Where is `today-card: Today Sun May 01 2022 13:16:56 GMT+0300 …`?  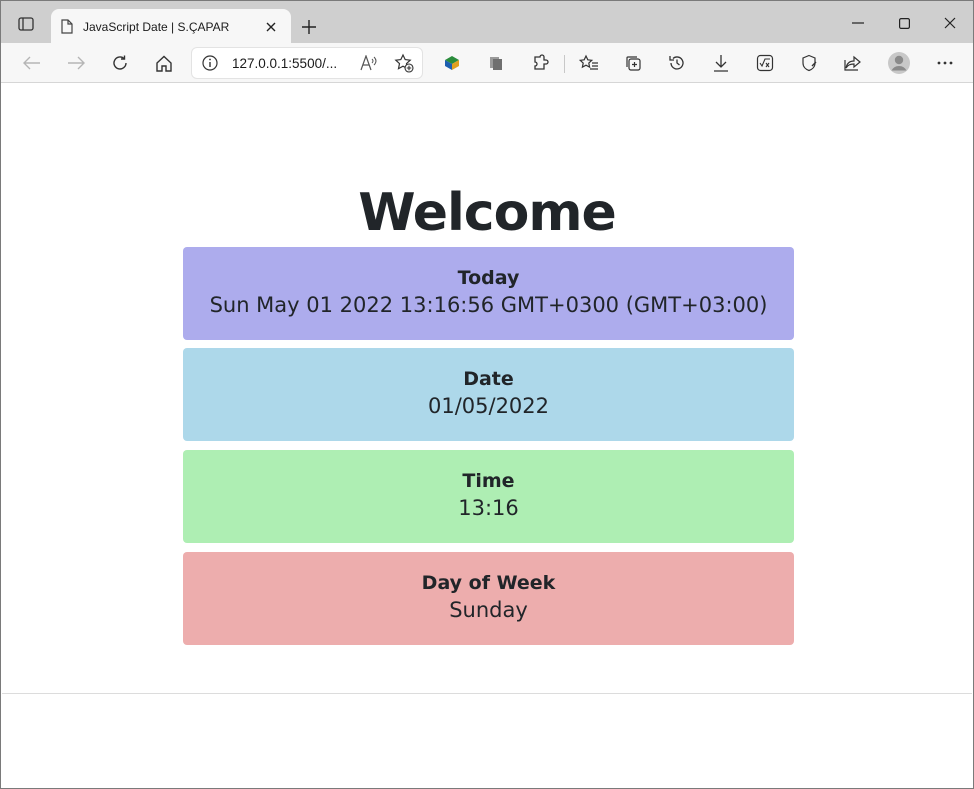 today-card: Today Sun May 01 2022 13:16:56 GMT+0300 … is located at coordinates (488, 293).